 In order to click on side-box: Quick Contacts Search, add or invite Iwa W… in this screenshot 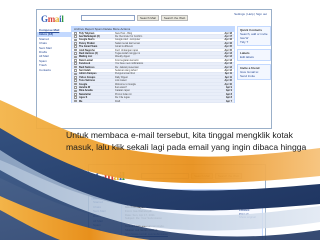, I will do `click(254, 36)`.